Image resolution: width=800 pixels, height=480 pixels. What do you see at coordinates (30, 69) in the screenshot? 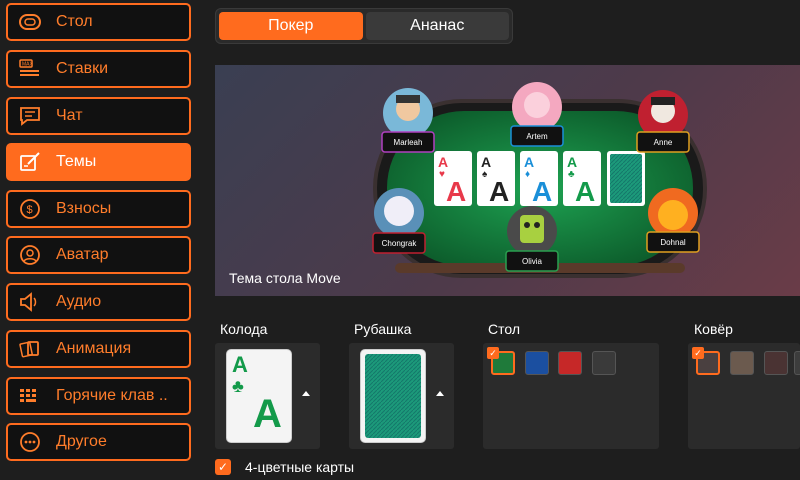
I see `bets-icon: MAX` at bounding box center [30, 69].